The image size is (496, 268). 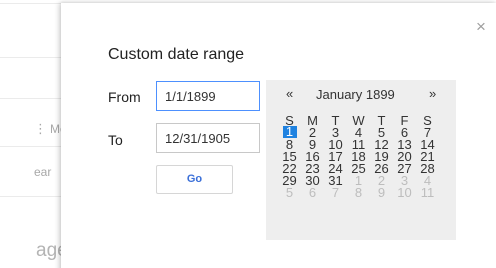 I want to click on calendar-day: 11, so click(x=427, y=192).